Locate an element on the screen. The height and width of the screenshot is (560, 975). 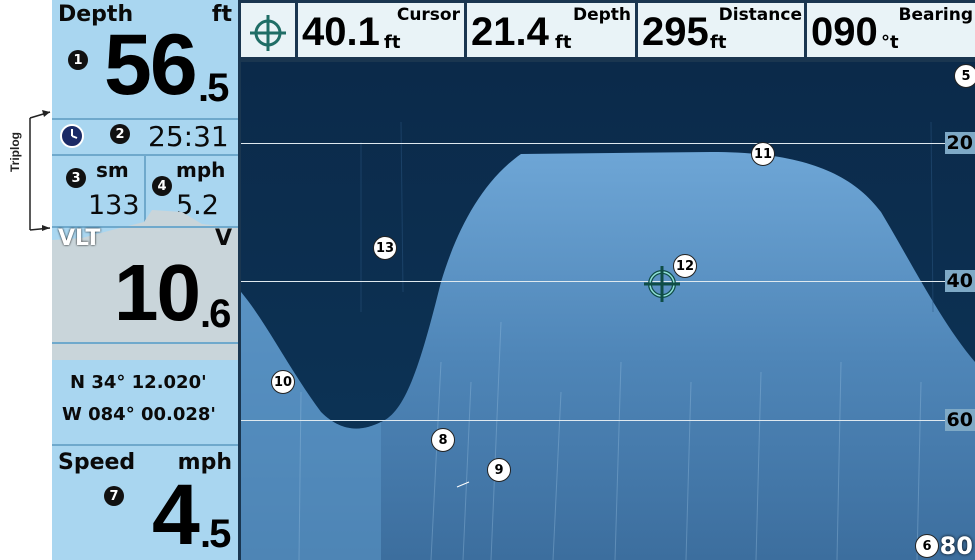
callout-10: 10 is located at coordinates (283, 382).